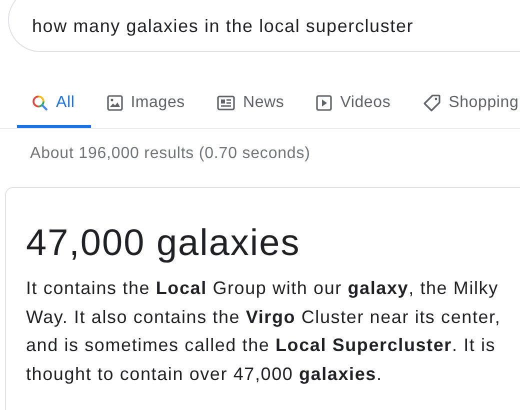 The image size is (520, 410). What do you see at coordinates (170, 153) in the screenshot?
I see `result-count: About 196,000 results (0.70 seconds)` at bounding box center [170, 153].